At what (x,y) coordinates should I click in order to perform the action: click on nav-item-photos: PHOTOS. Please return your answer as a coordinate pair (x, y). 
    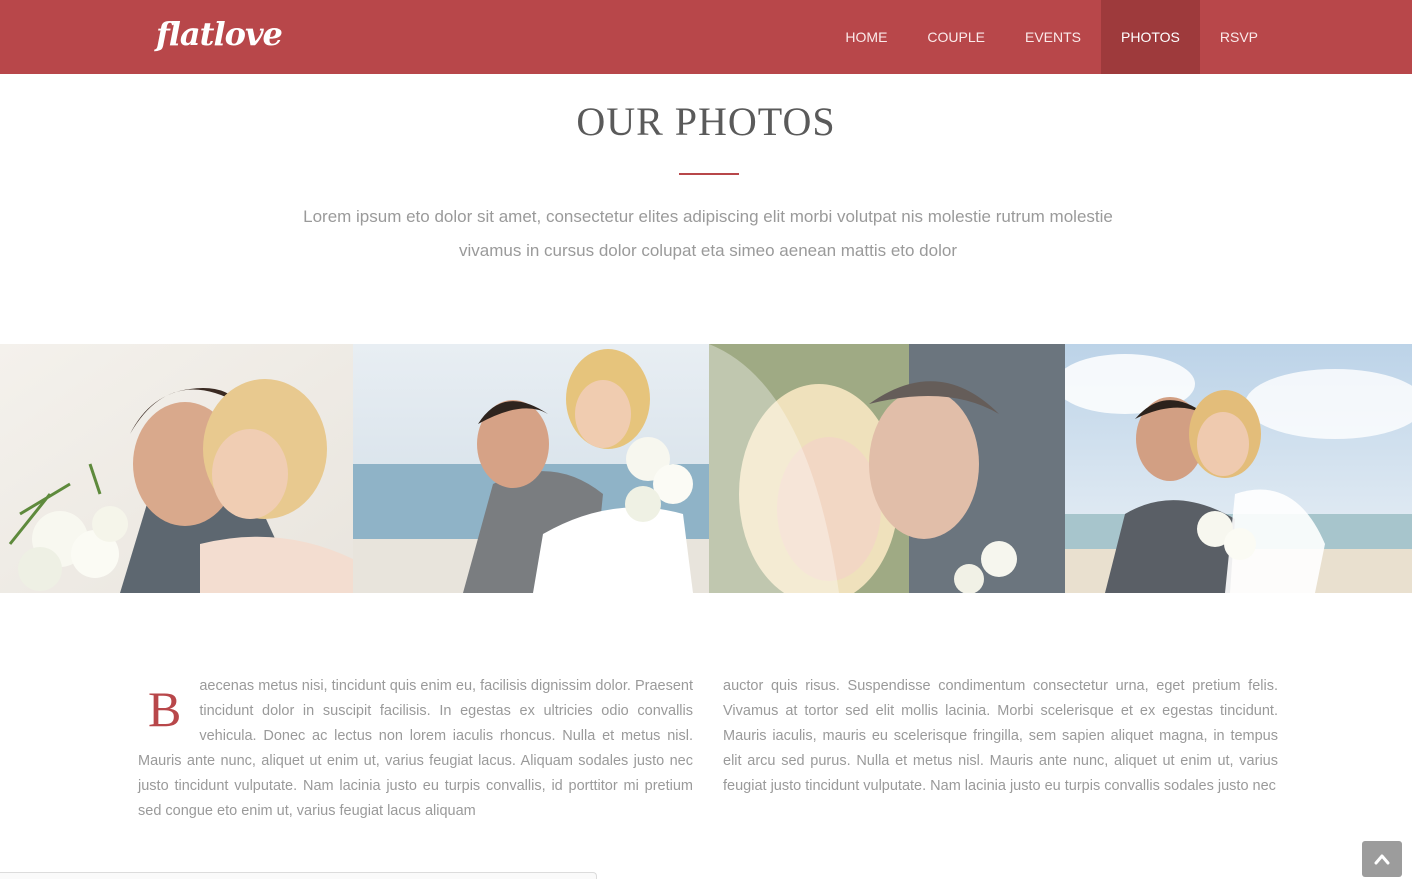
    Looking at the image, I should click on (1150, 37).